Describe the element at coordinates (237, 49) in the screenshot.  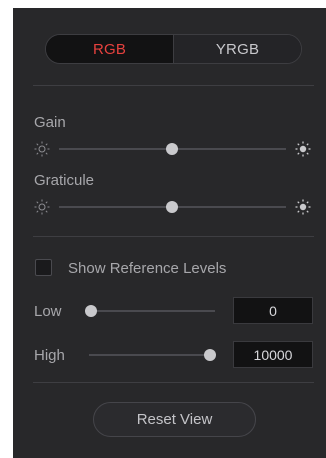
I see `mode-yrgb-button: YRGB` at that location.